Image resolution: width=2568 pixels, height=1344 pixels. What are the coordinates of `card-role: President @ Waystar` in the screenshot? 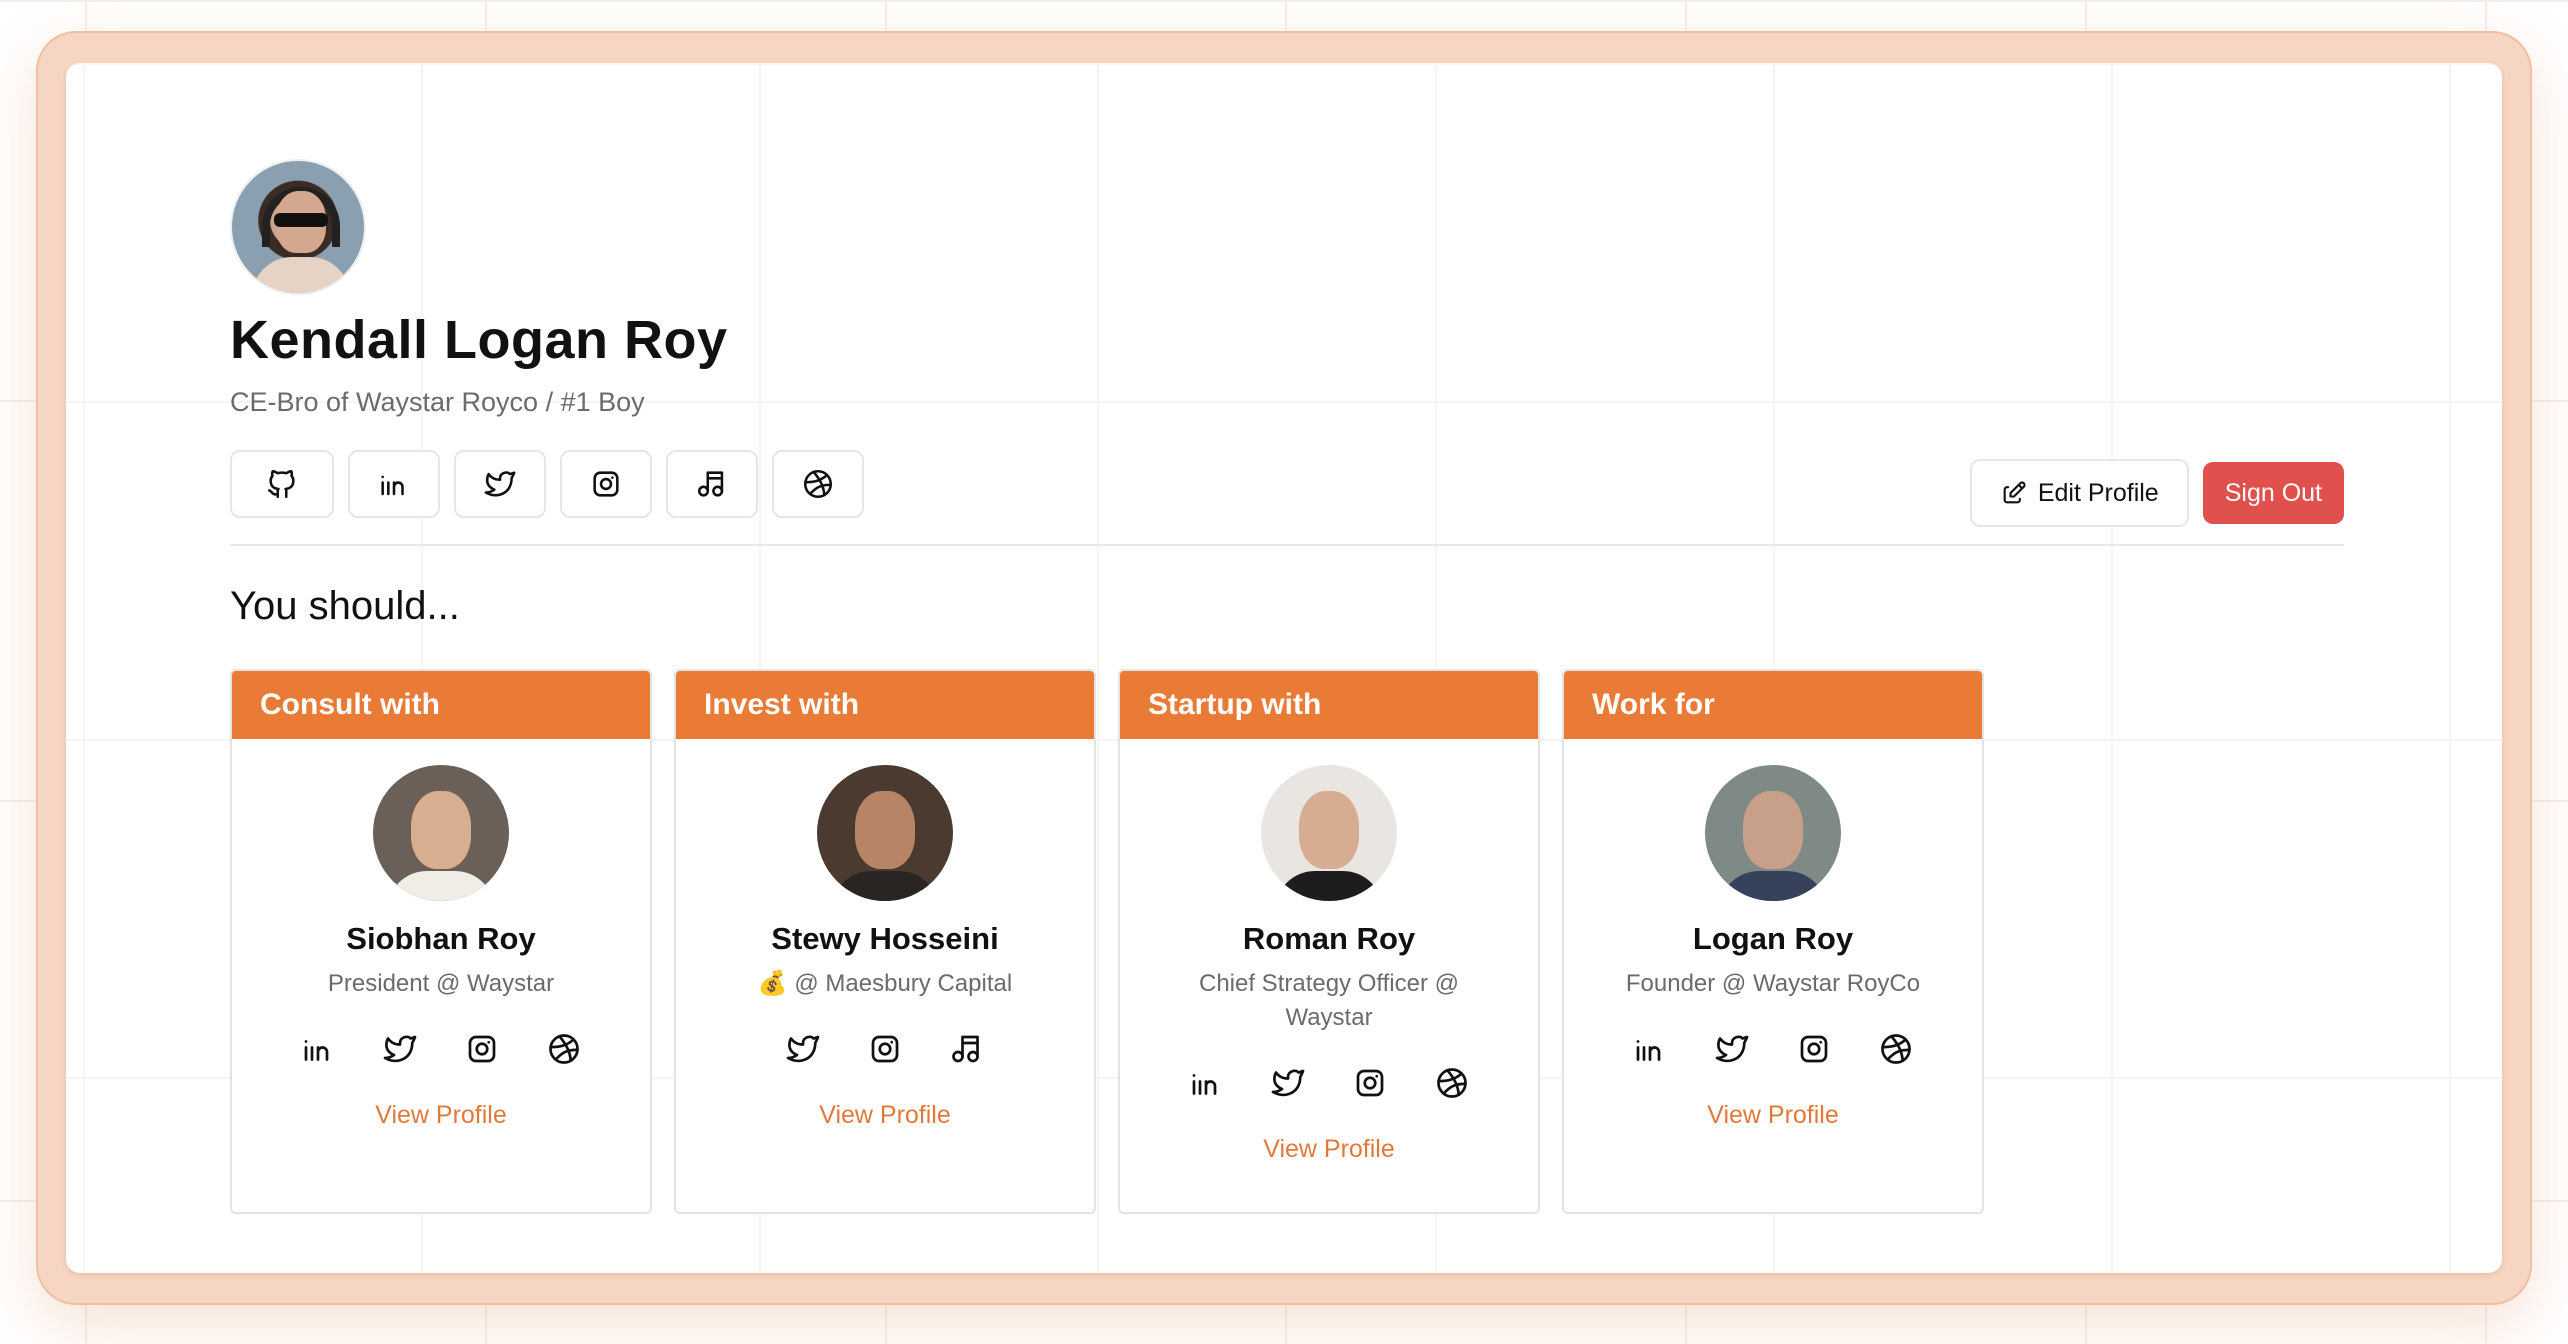 It's located at (441, 983).